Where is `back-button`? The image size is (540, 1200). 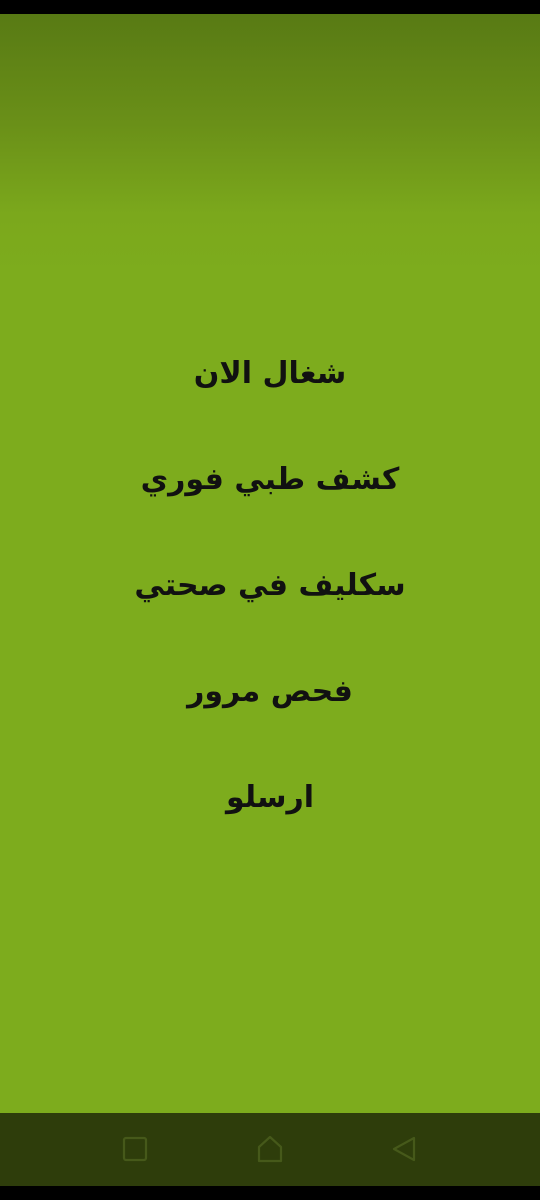
back-button is located at coordinates (404, 1149).